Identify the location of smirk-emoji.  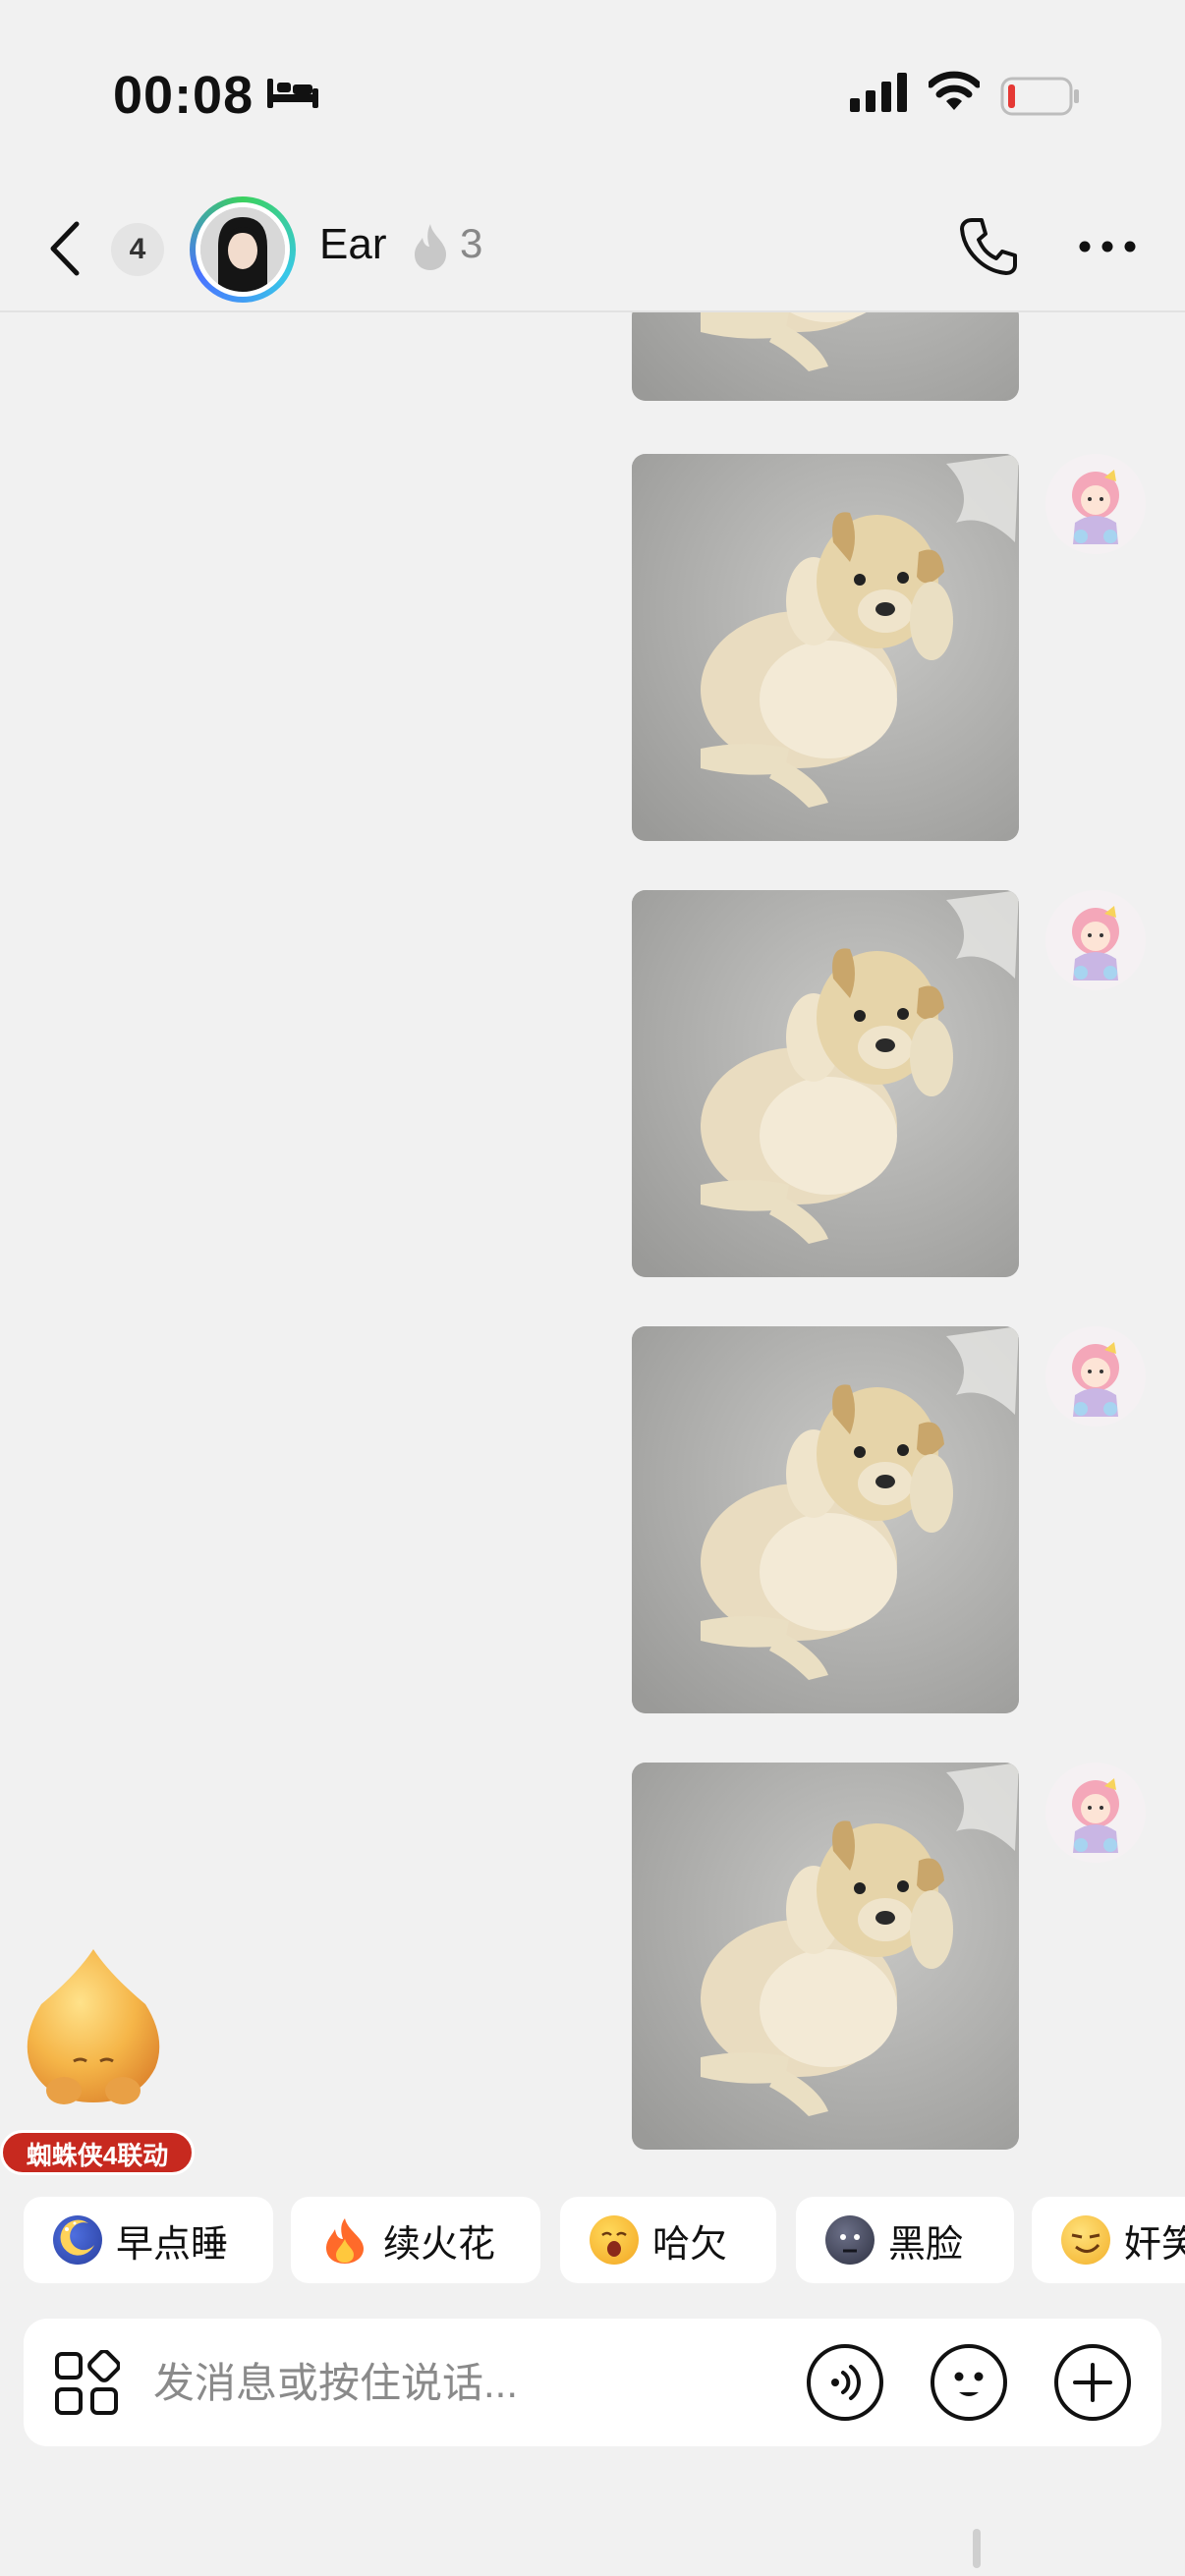
(1085, 2240).